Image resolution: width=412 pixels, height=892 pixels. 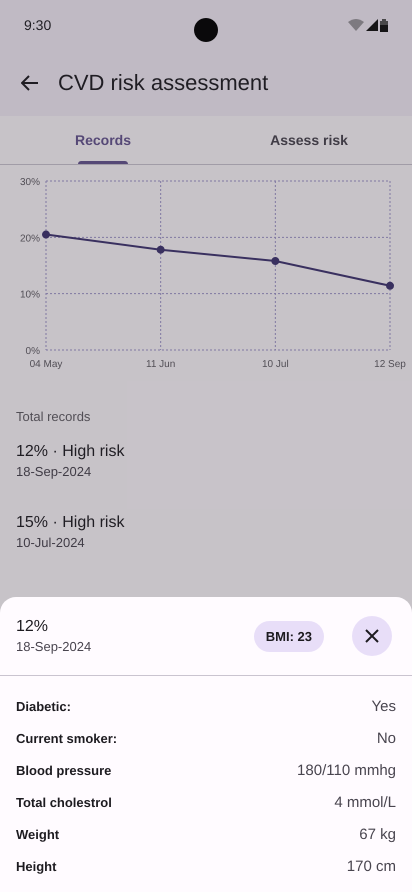 What do you see at coordinates (206, 452) in the screenshot?
I see `record-title: 12% · High risk` at bounding box center [206, 452].